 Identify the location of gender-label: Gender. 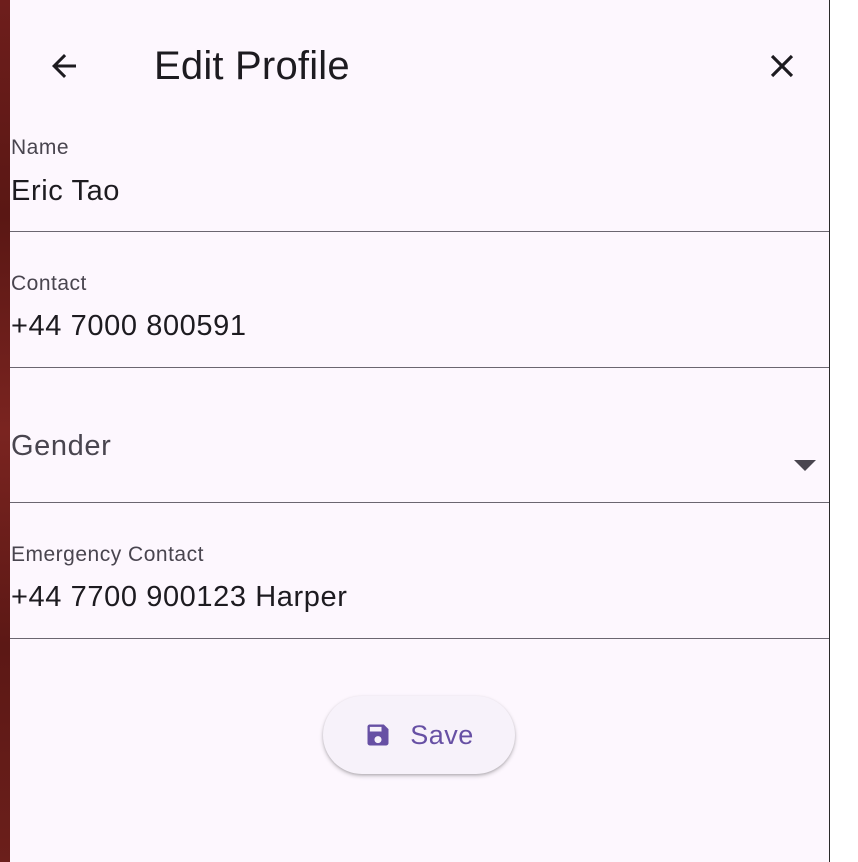
(61, 446).